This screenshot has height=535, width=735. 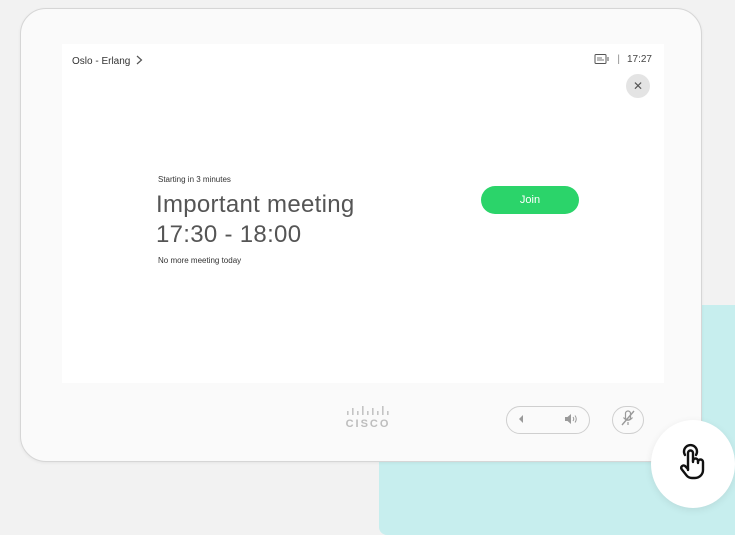 What do you see at coordinates (521, 420) in the screenshot?
I see `volume-down-icon` at bounding box center [521, 420].